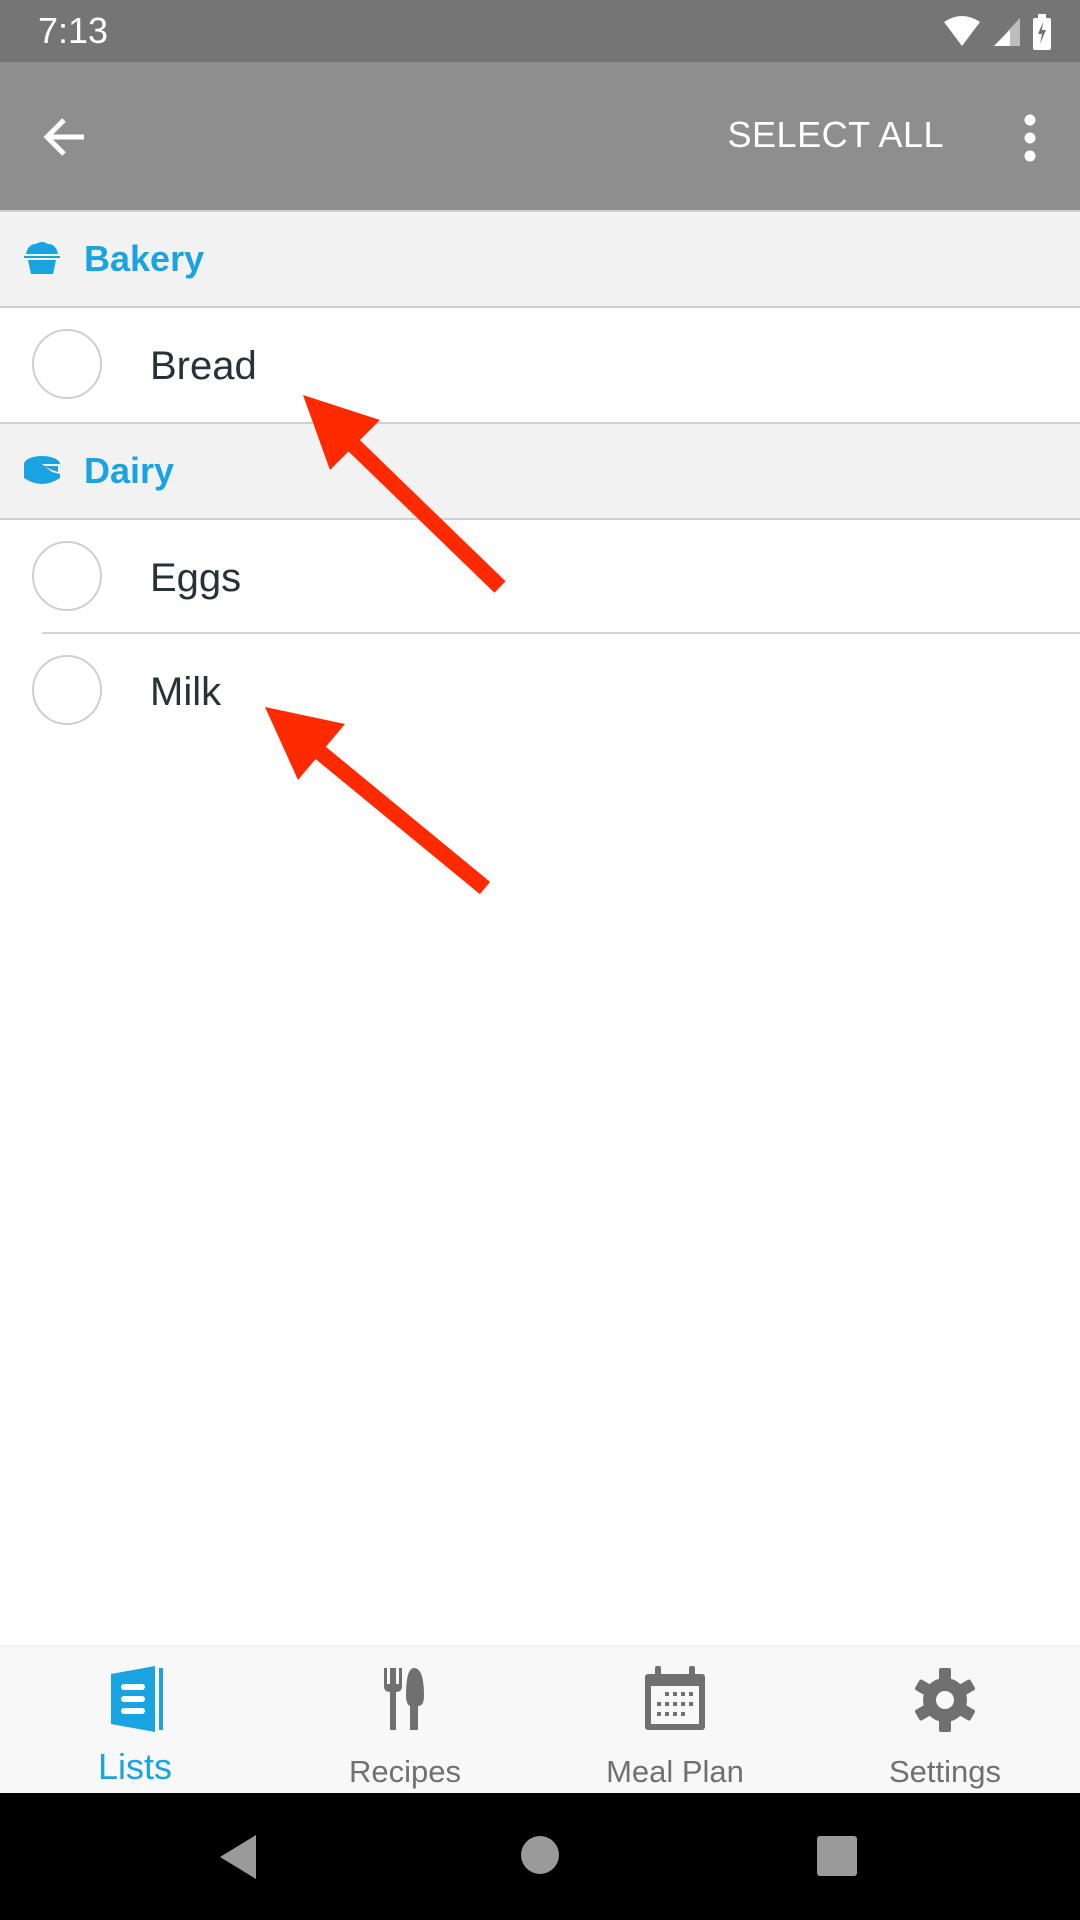 The width and height of the screenshot is (1080, 1920). What do you see at coordinates (540, 691) in the screenshot?
I see `list-item: Milk` at bounding box center [540, 691].